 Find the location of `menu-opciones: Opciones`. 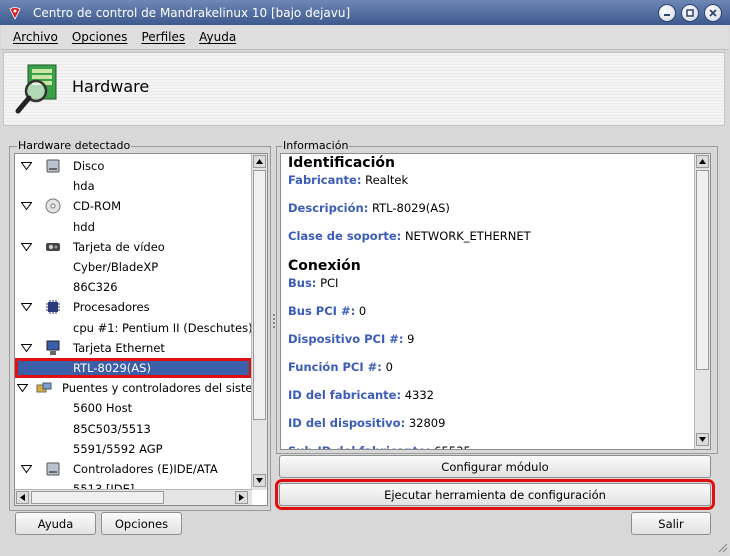

menu-opciones: Opciones is located at coordinates (100, 37).